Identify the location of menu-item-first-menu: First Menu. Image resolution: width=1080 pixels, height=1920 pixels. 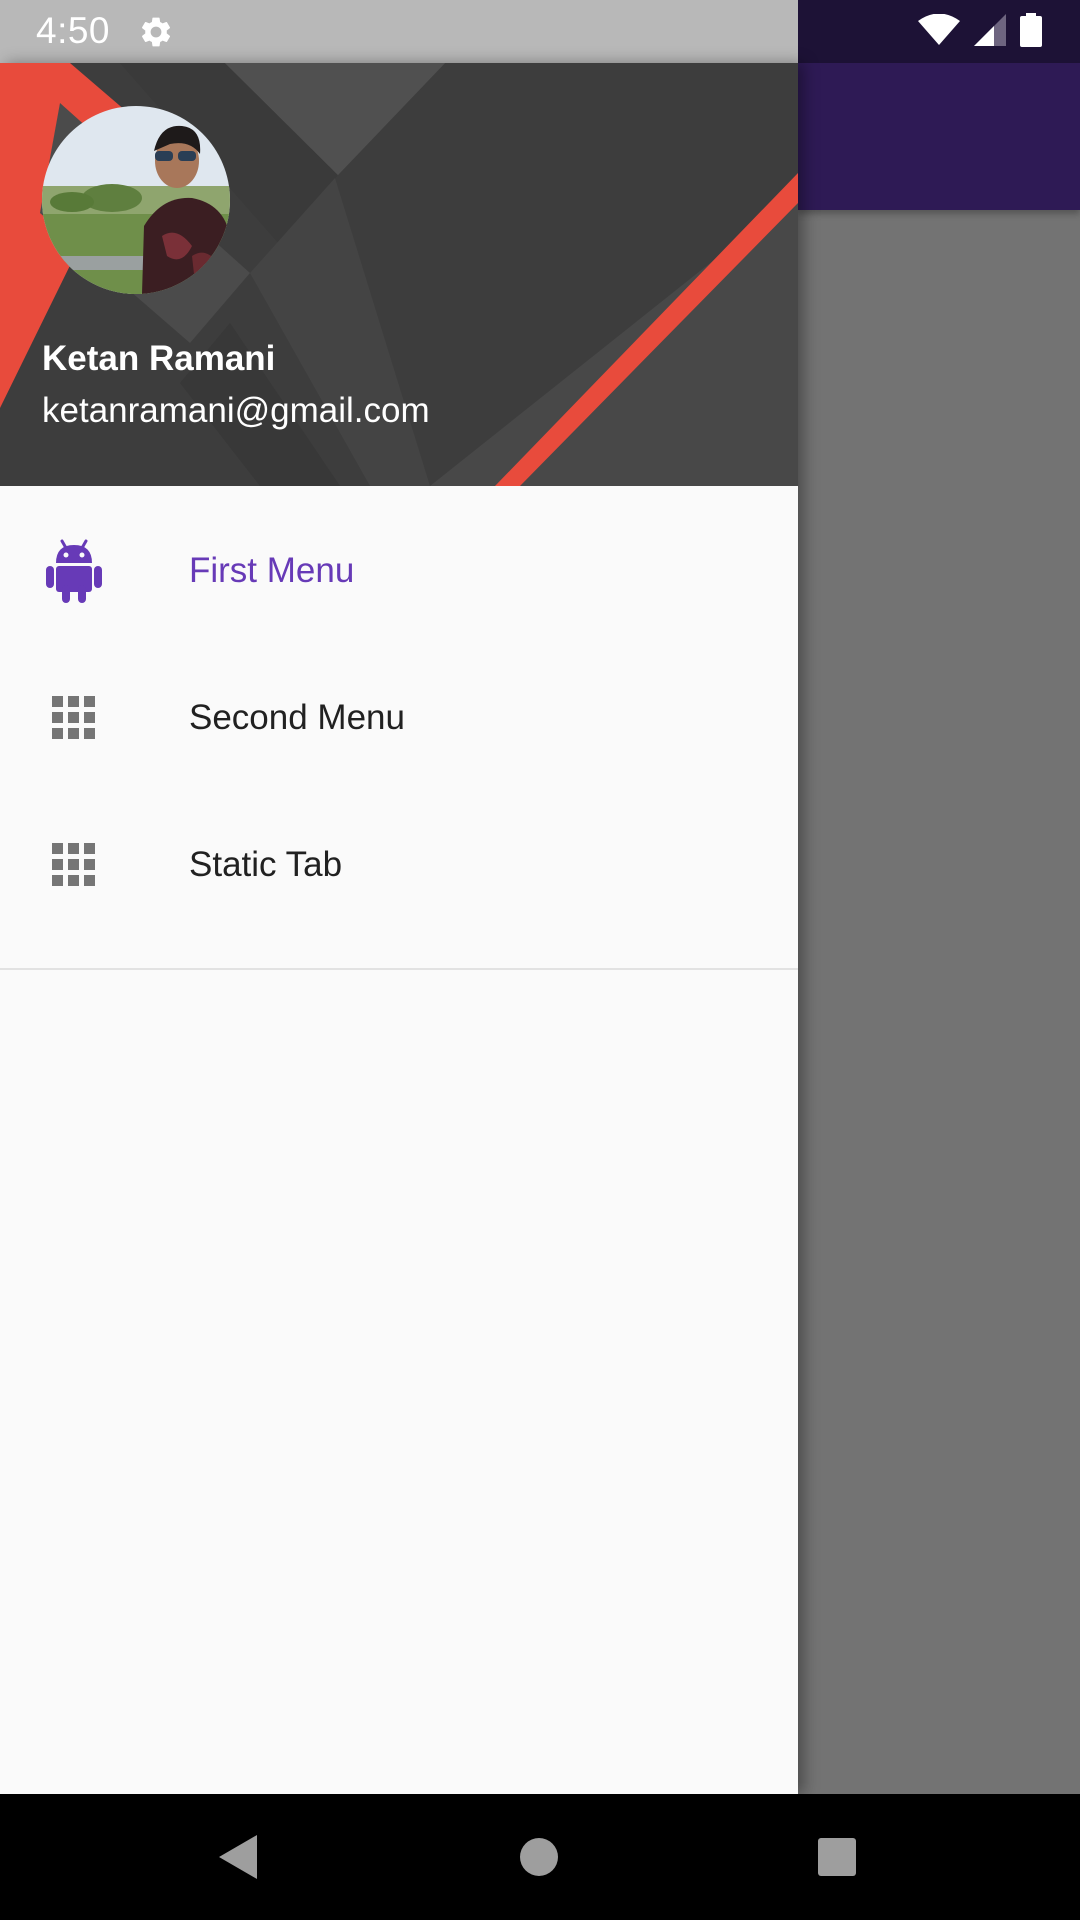
(399, 570).